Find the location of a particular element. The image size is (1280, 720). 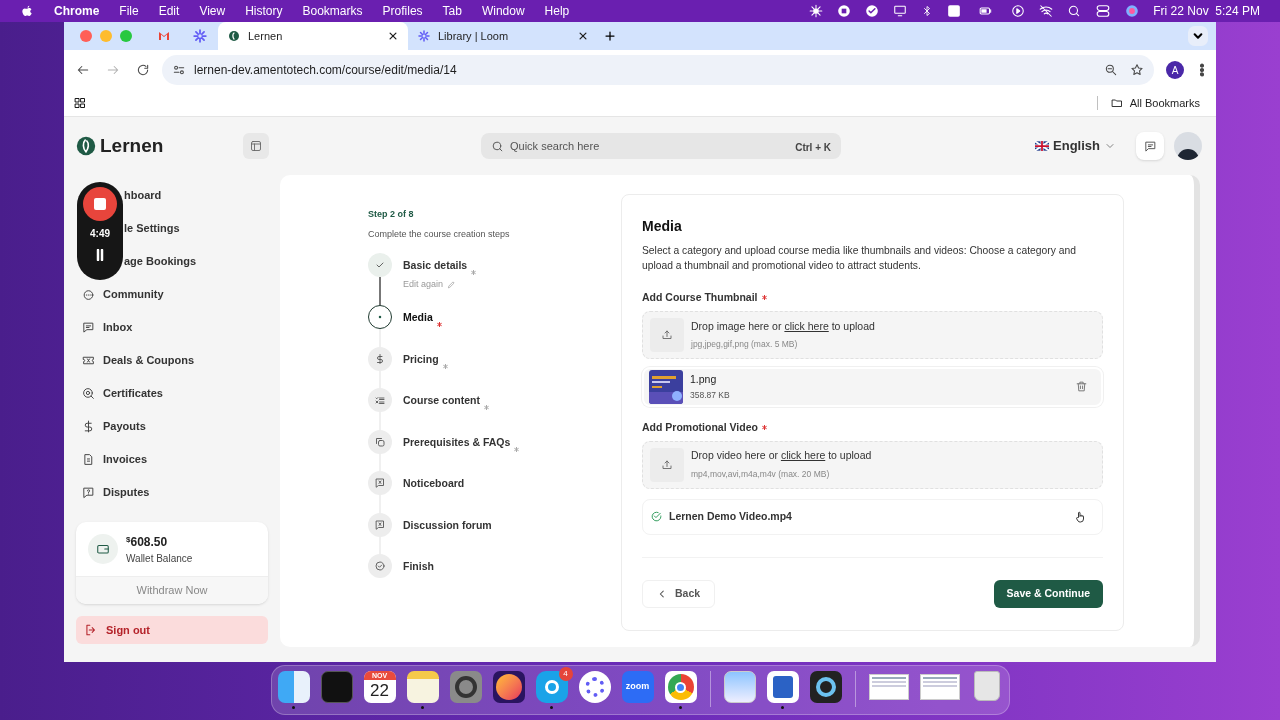

sign-out-button: Sign out is located at coordinates (172, 630).